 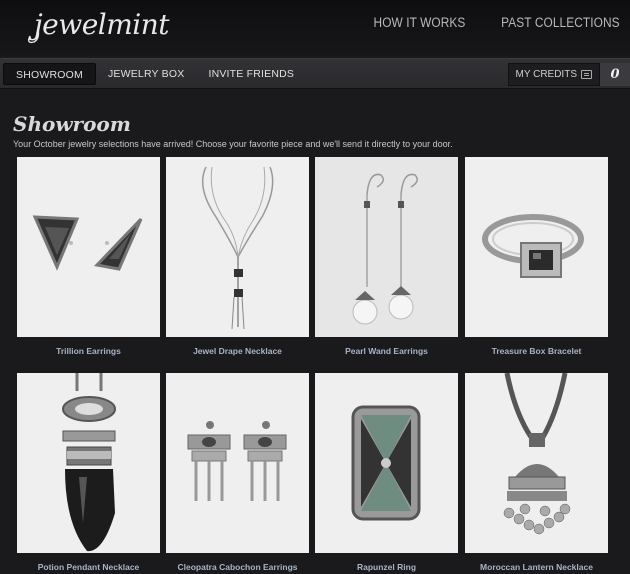 What do you see at coordinates (237, 351) in the screenshot?
I see `product-name: Jewel Drape Necklace` at bounding box center [237, 351].